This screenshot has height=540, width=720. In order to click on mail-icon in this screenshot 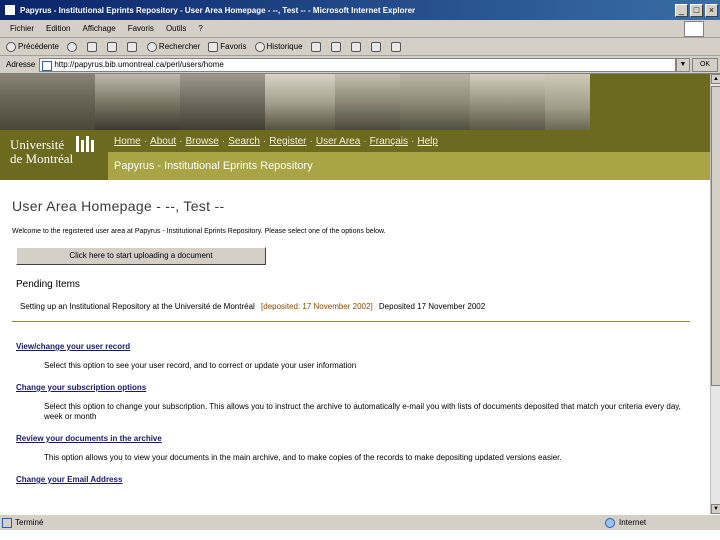, I will do `click(315, 46)`.